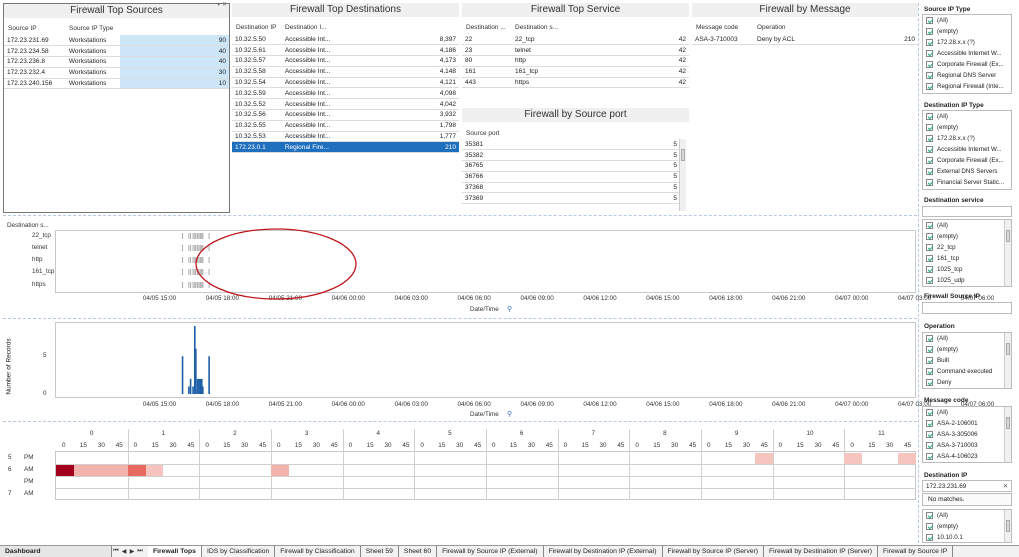 This screenshot has width=1019, height=557. Describe the element at coordinates (967, 247) in the screenshot. I see `filter-option: 22_tcp` at that location.